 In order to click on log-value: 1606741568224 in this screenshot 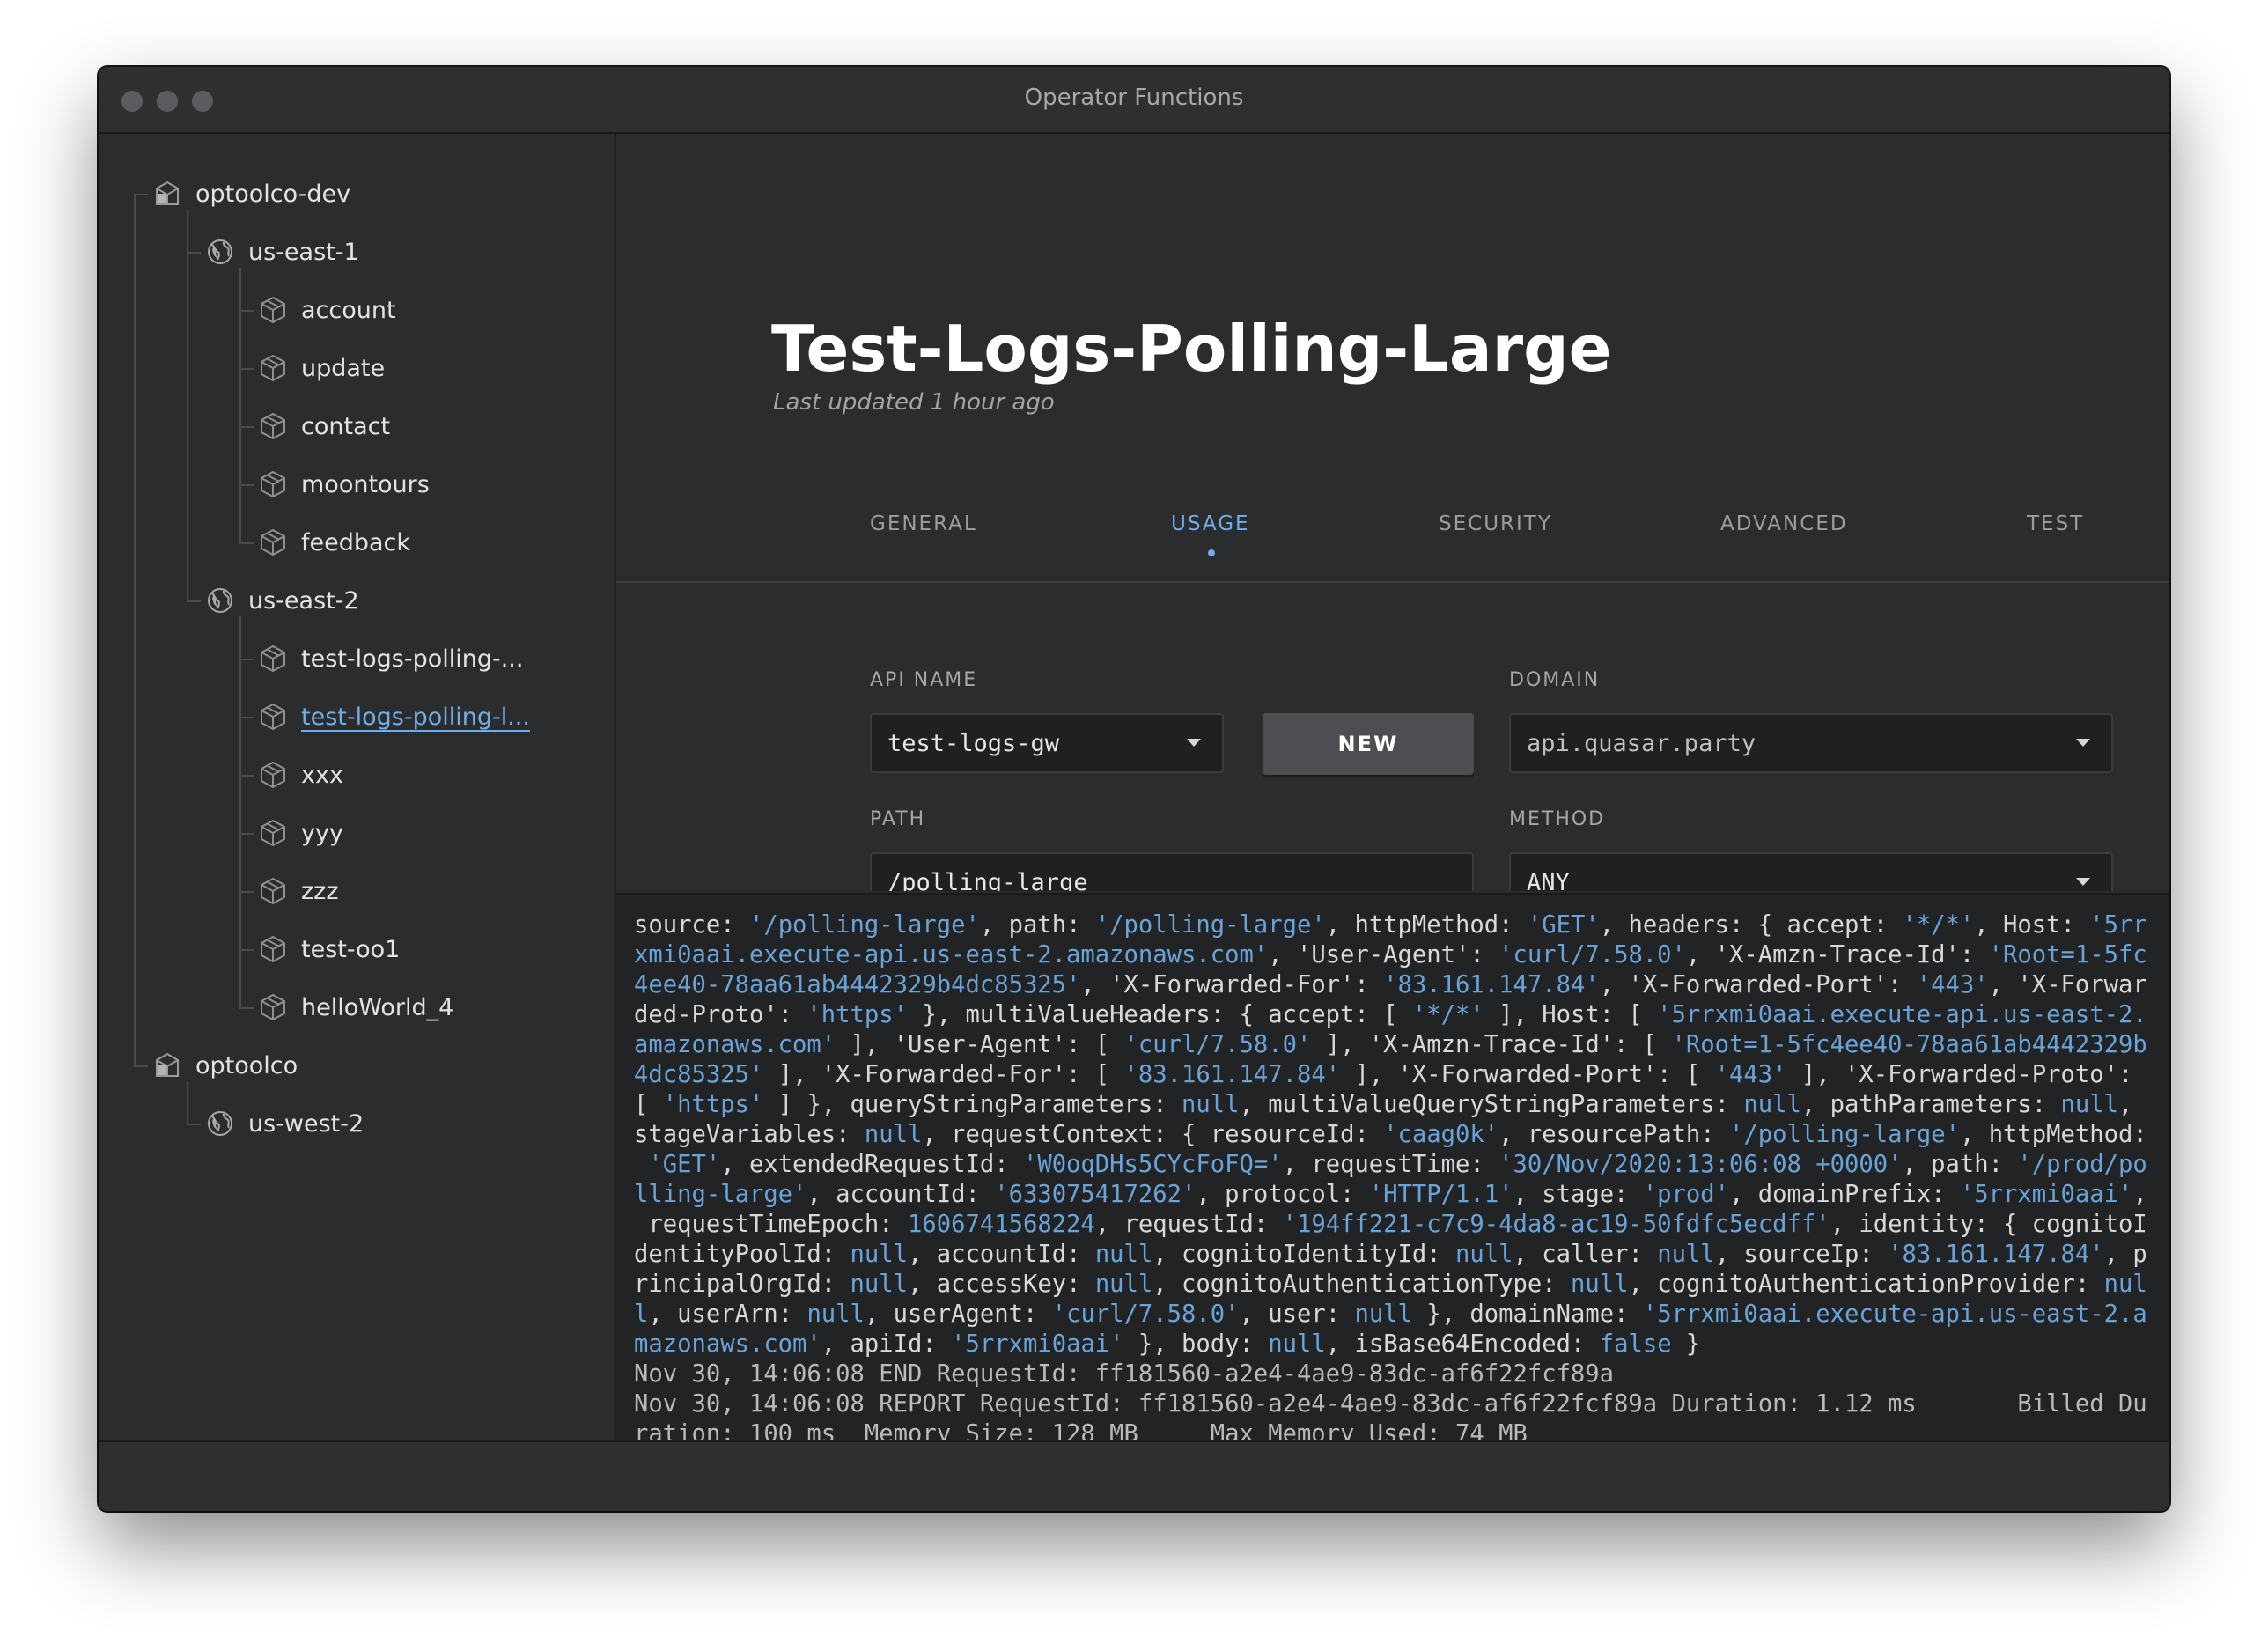, I will do `click(1001, 1224)`.